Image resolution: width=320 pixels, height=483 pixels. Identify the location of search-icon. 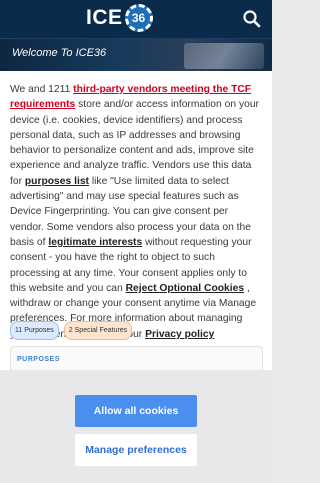
(252, 19).